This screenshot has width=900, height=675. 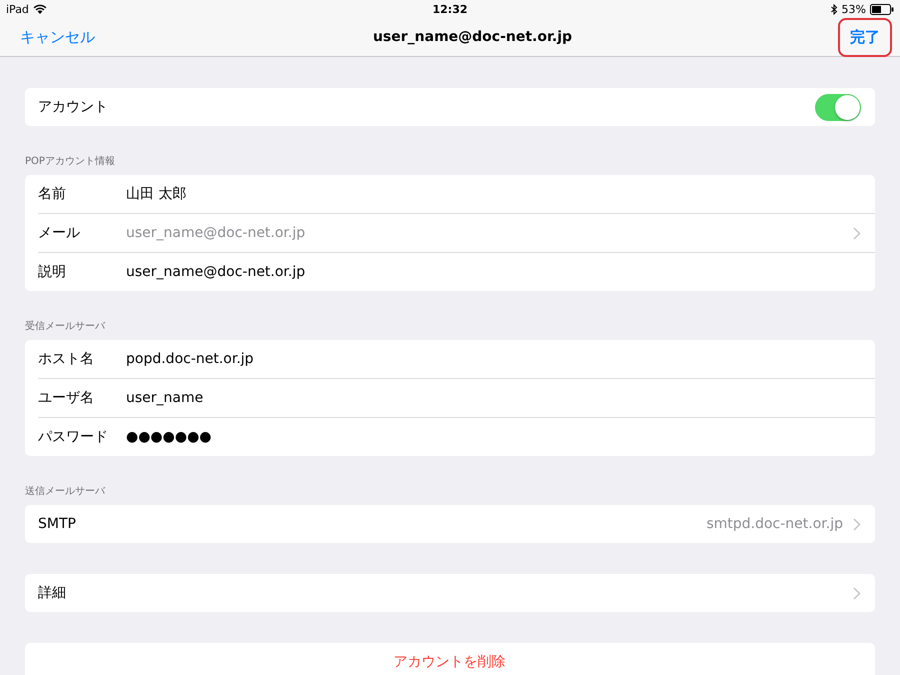 I want to click on field-value: user_name@doc-net.or.jp, so click(x=493, y=272).